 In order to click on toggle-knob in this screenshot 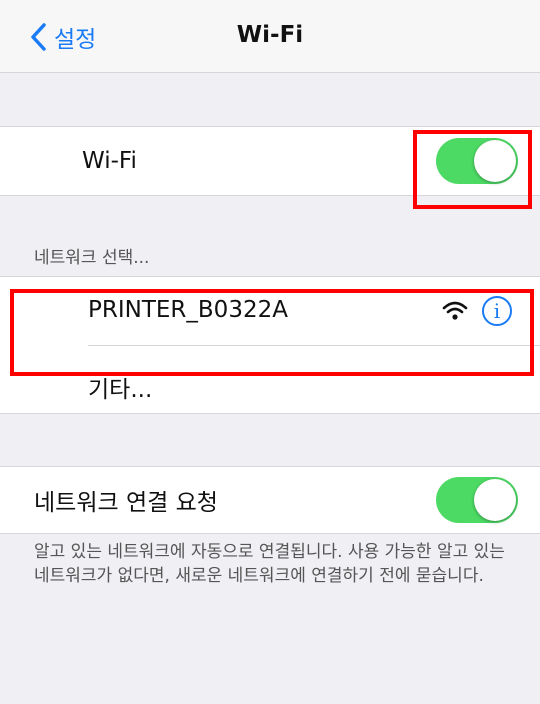, I will do `click(495, 500)`.